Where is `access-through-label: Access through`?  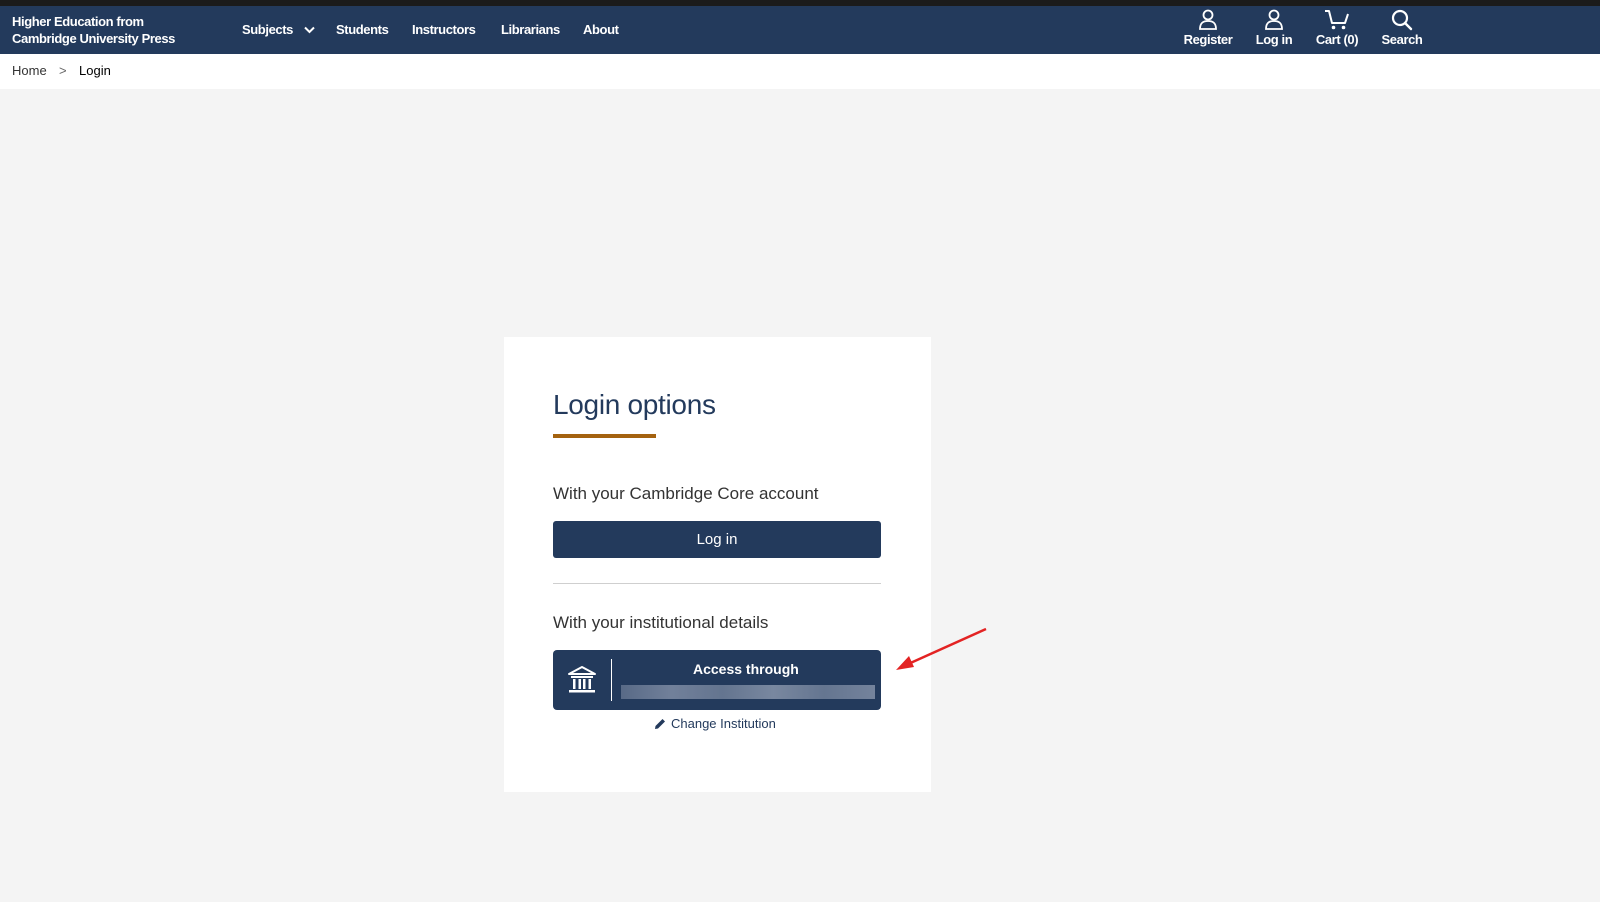 access-through-label: Access through is located at coordinates (746, 669).